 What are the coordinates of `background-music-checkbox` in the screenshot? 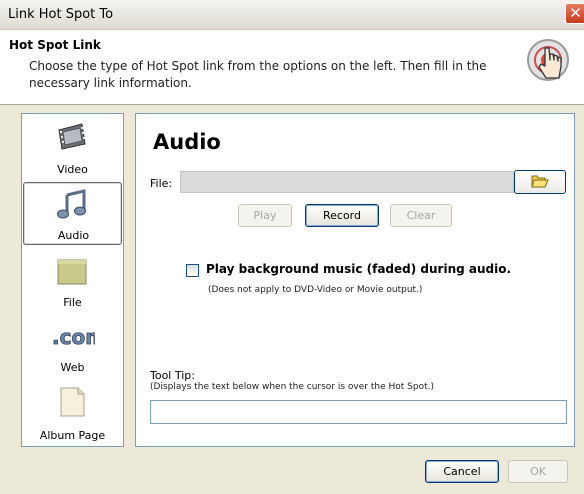 It's located at (192, 270).